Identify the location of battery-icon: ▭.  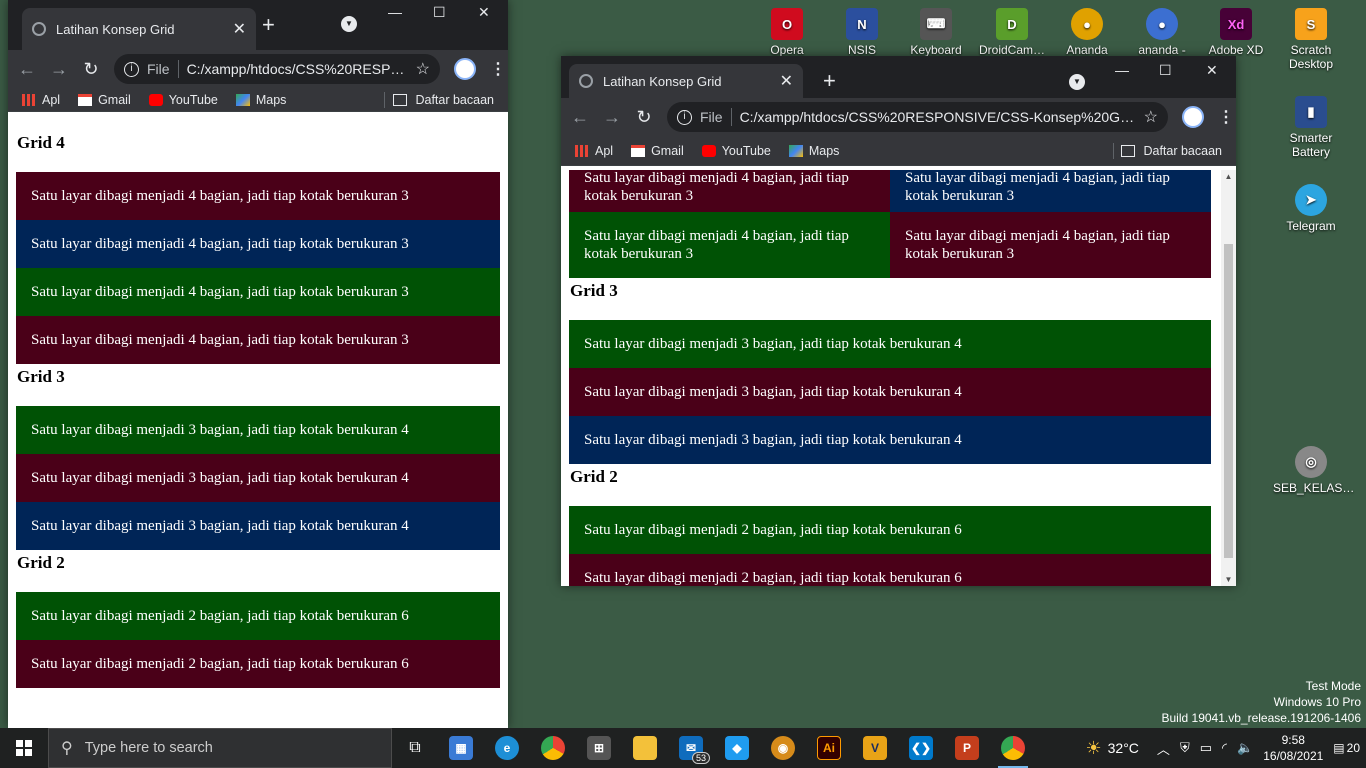
(1206, 748).